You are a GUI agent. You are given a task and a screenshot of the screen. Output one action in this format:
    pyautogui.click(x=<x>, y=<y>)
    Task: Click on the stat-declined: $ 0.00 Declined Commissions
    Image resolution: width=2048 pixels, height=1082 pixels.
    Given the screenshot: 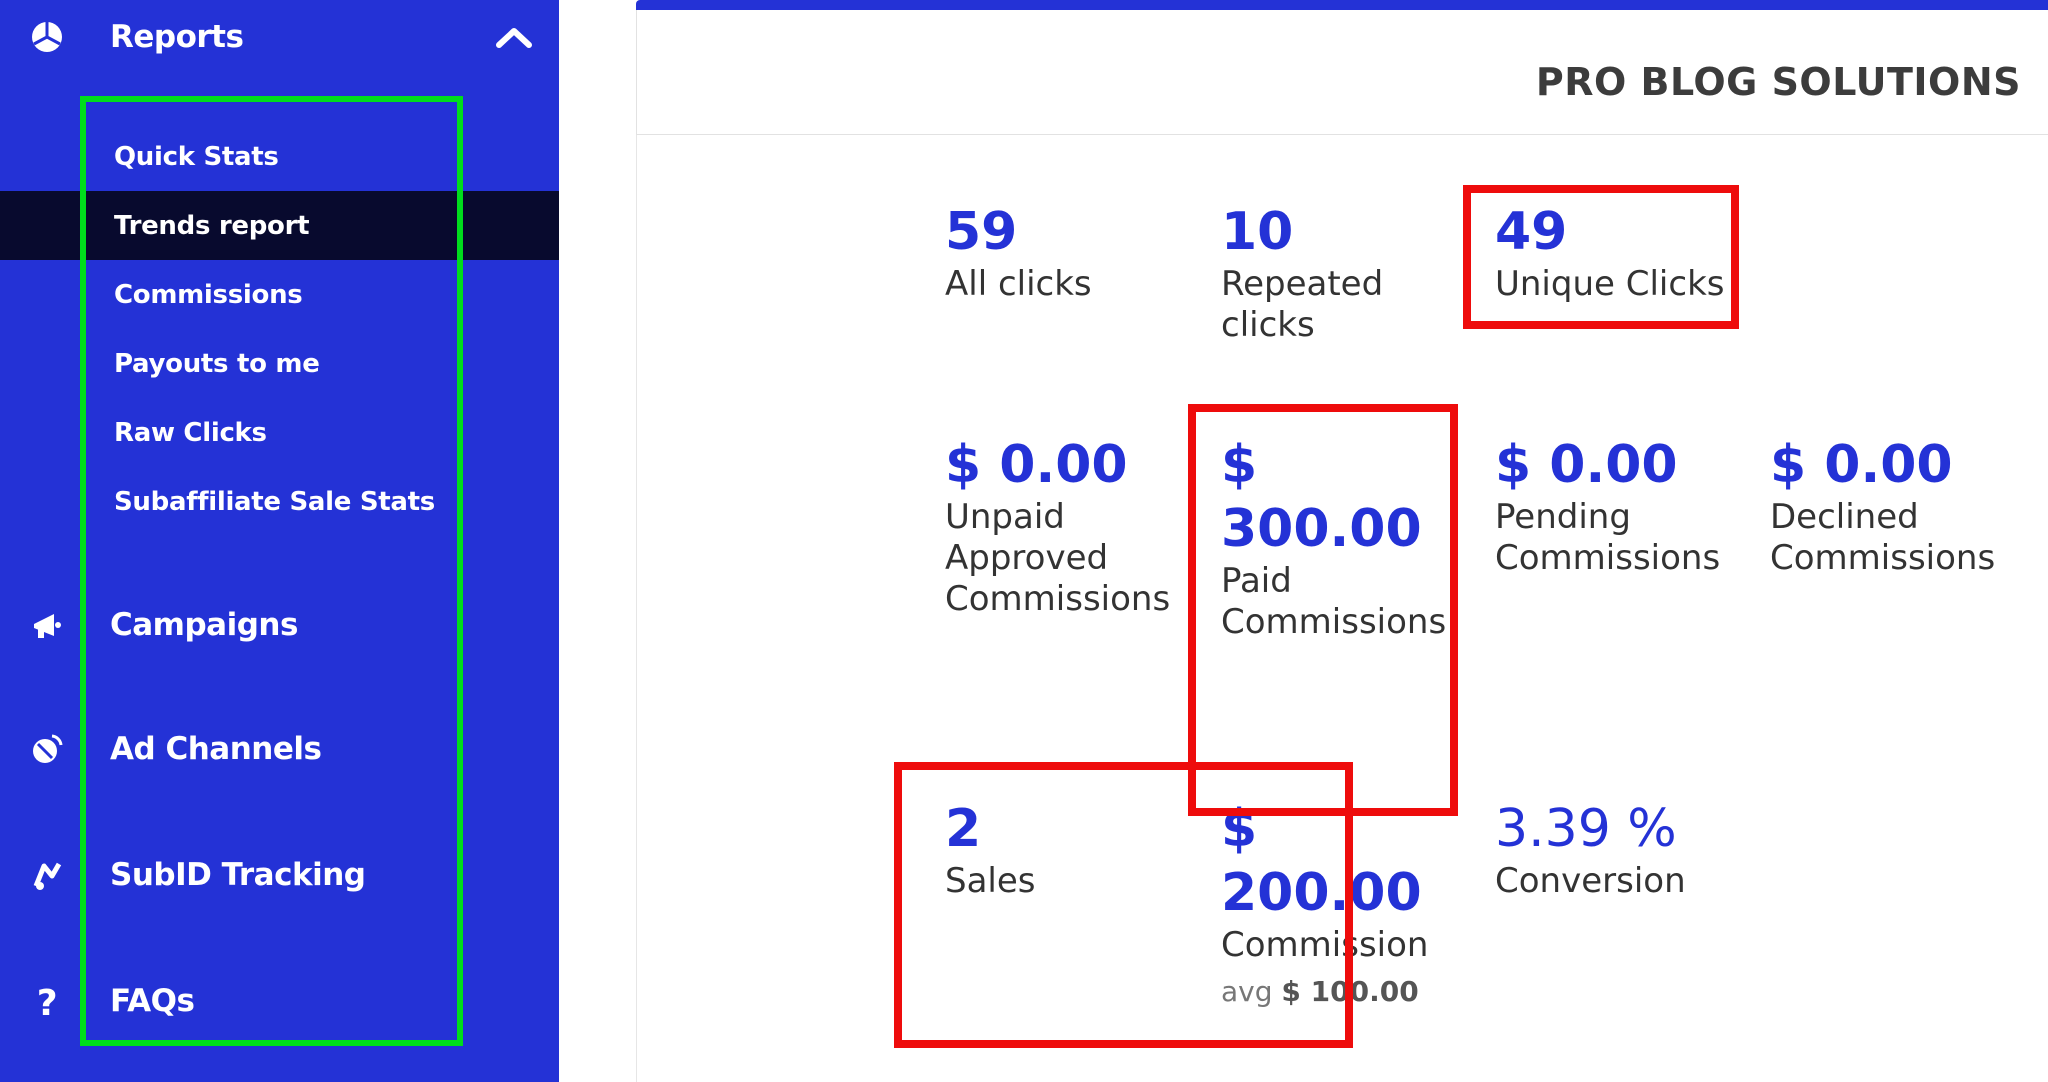 What is the action you would take?
    pyautogui.click(x=1890, y=506)
    